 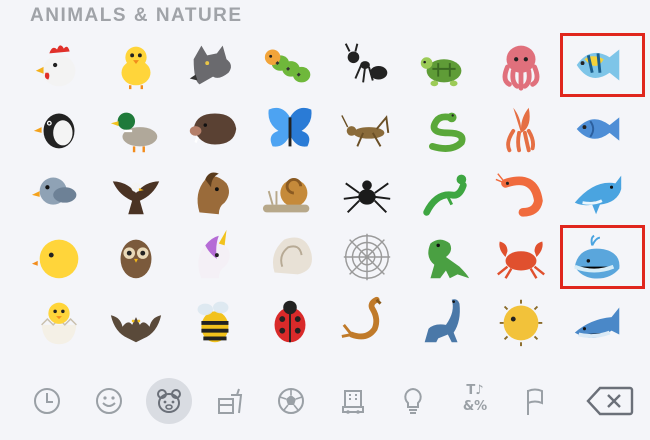 I want to click on shrimp-icon, so click(x=520, y=193).